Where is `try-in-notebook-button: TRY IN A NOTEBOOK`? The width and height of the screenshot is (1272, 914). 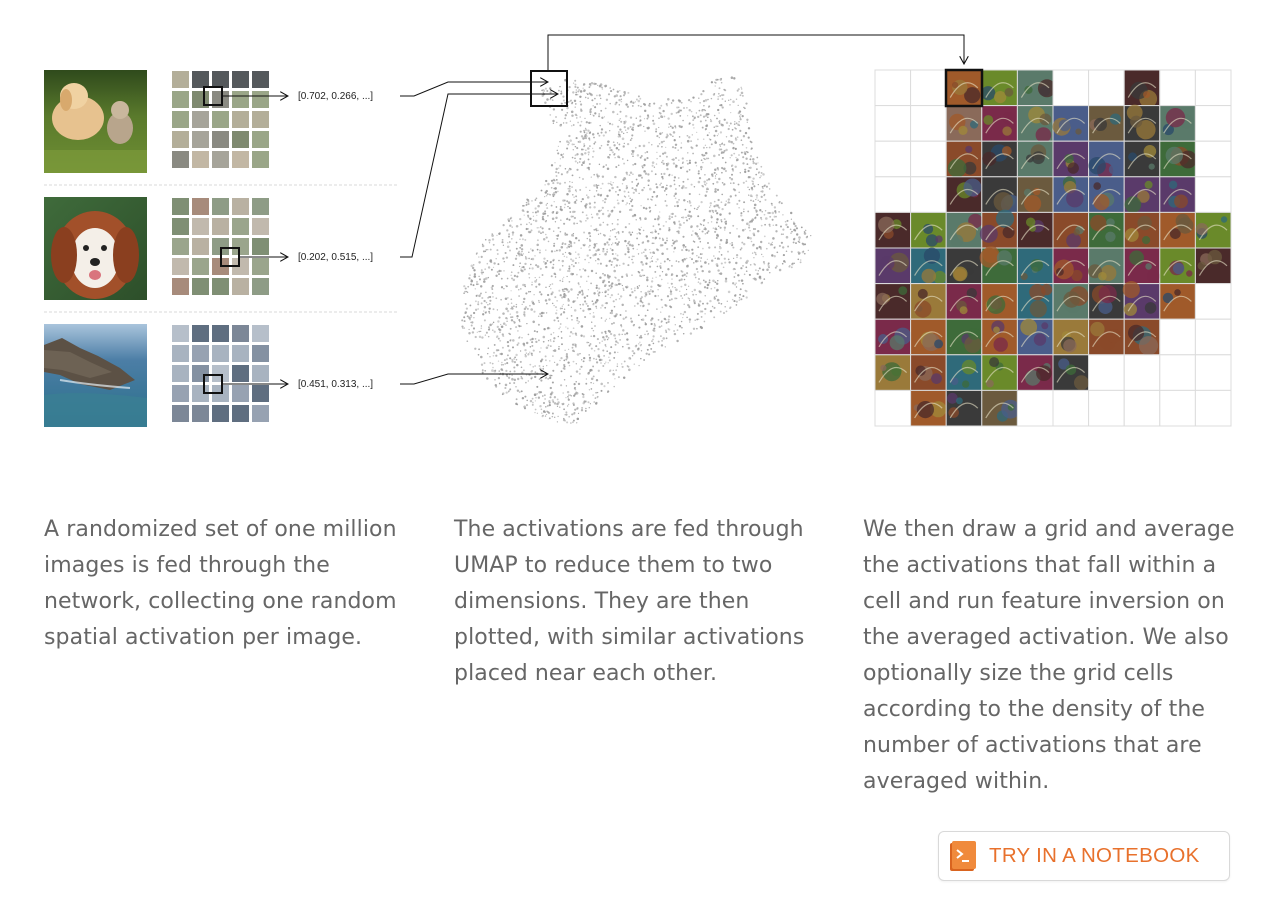
try-in-notebook-button: TRY IN A NOTEBOOK is located at coordinates (1084, 856).